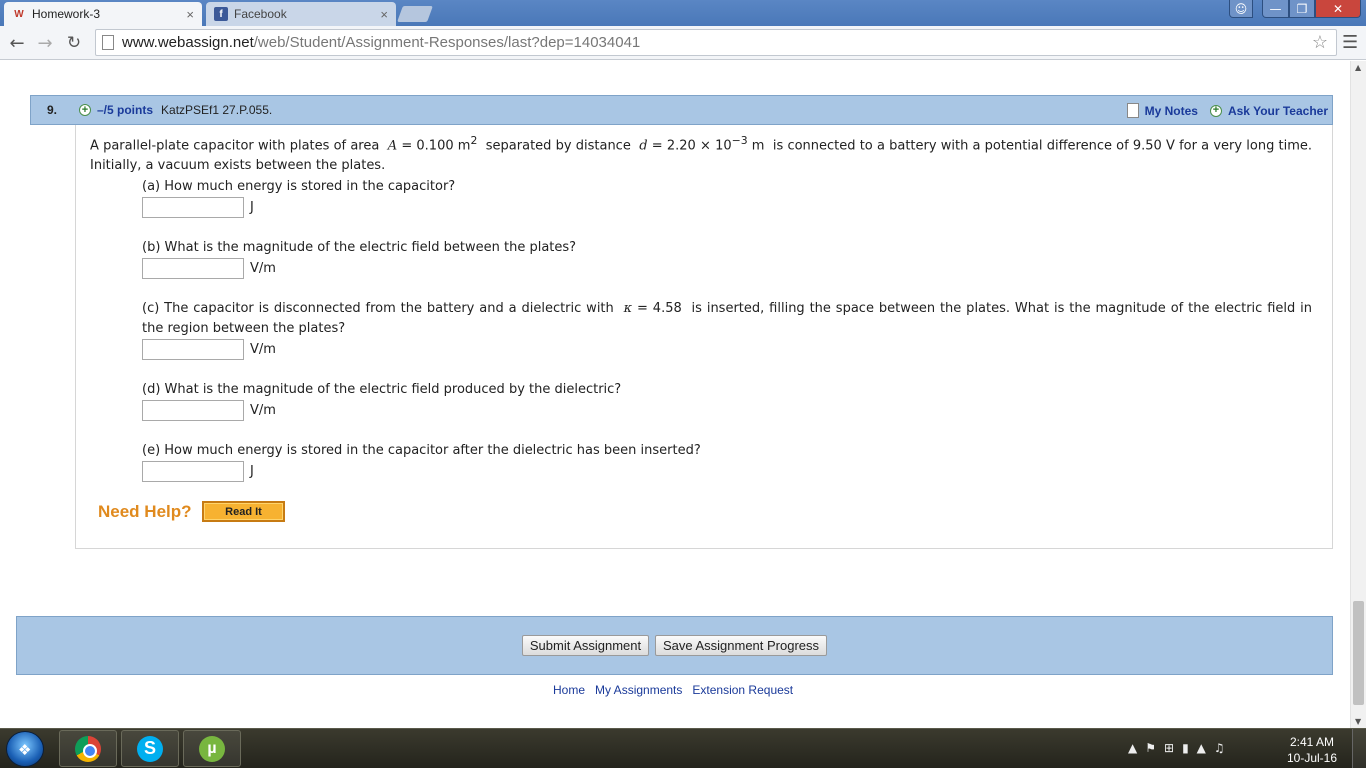 This screenshot has width=1366, height=768. Describe the element at coordinates (1312, 742) in the screenshot. I see `clock-time: 2:41 AM` at that location.